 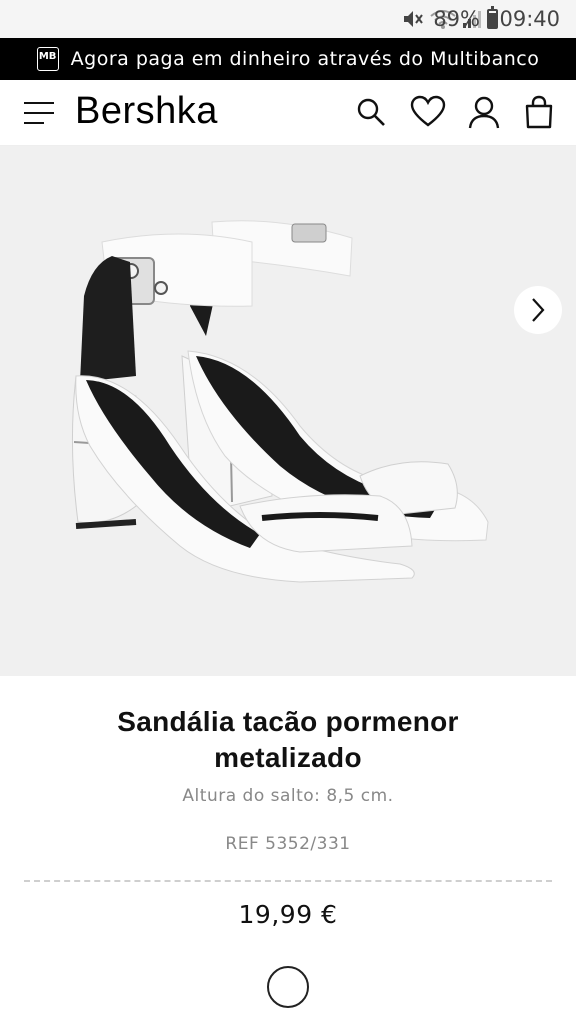 What do you see at coordinates (529, 19) in the screenshot?
I see `status-time: 09:40` at bounding box center [529, 19].